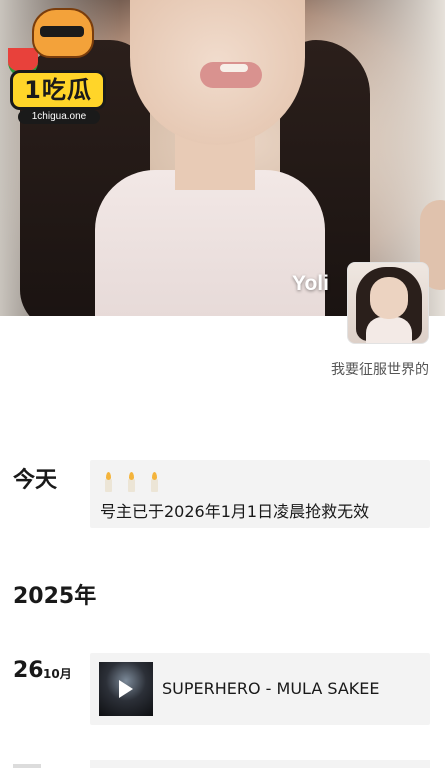  Describe the element at coordinates (58, 90) in the screenshot. I see `watermark-badge: 1吃瓜` at that location.